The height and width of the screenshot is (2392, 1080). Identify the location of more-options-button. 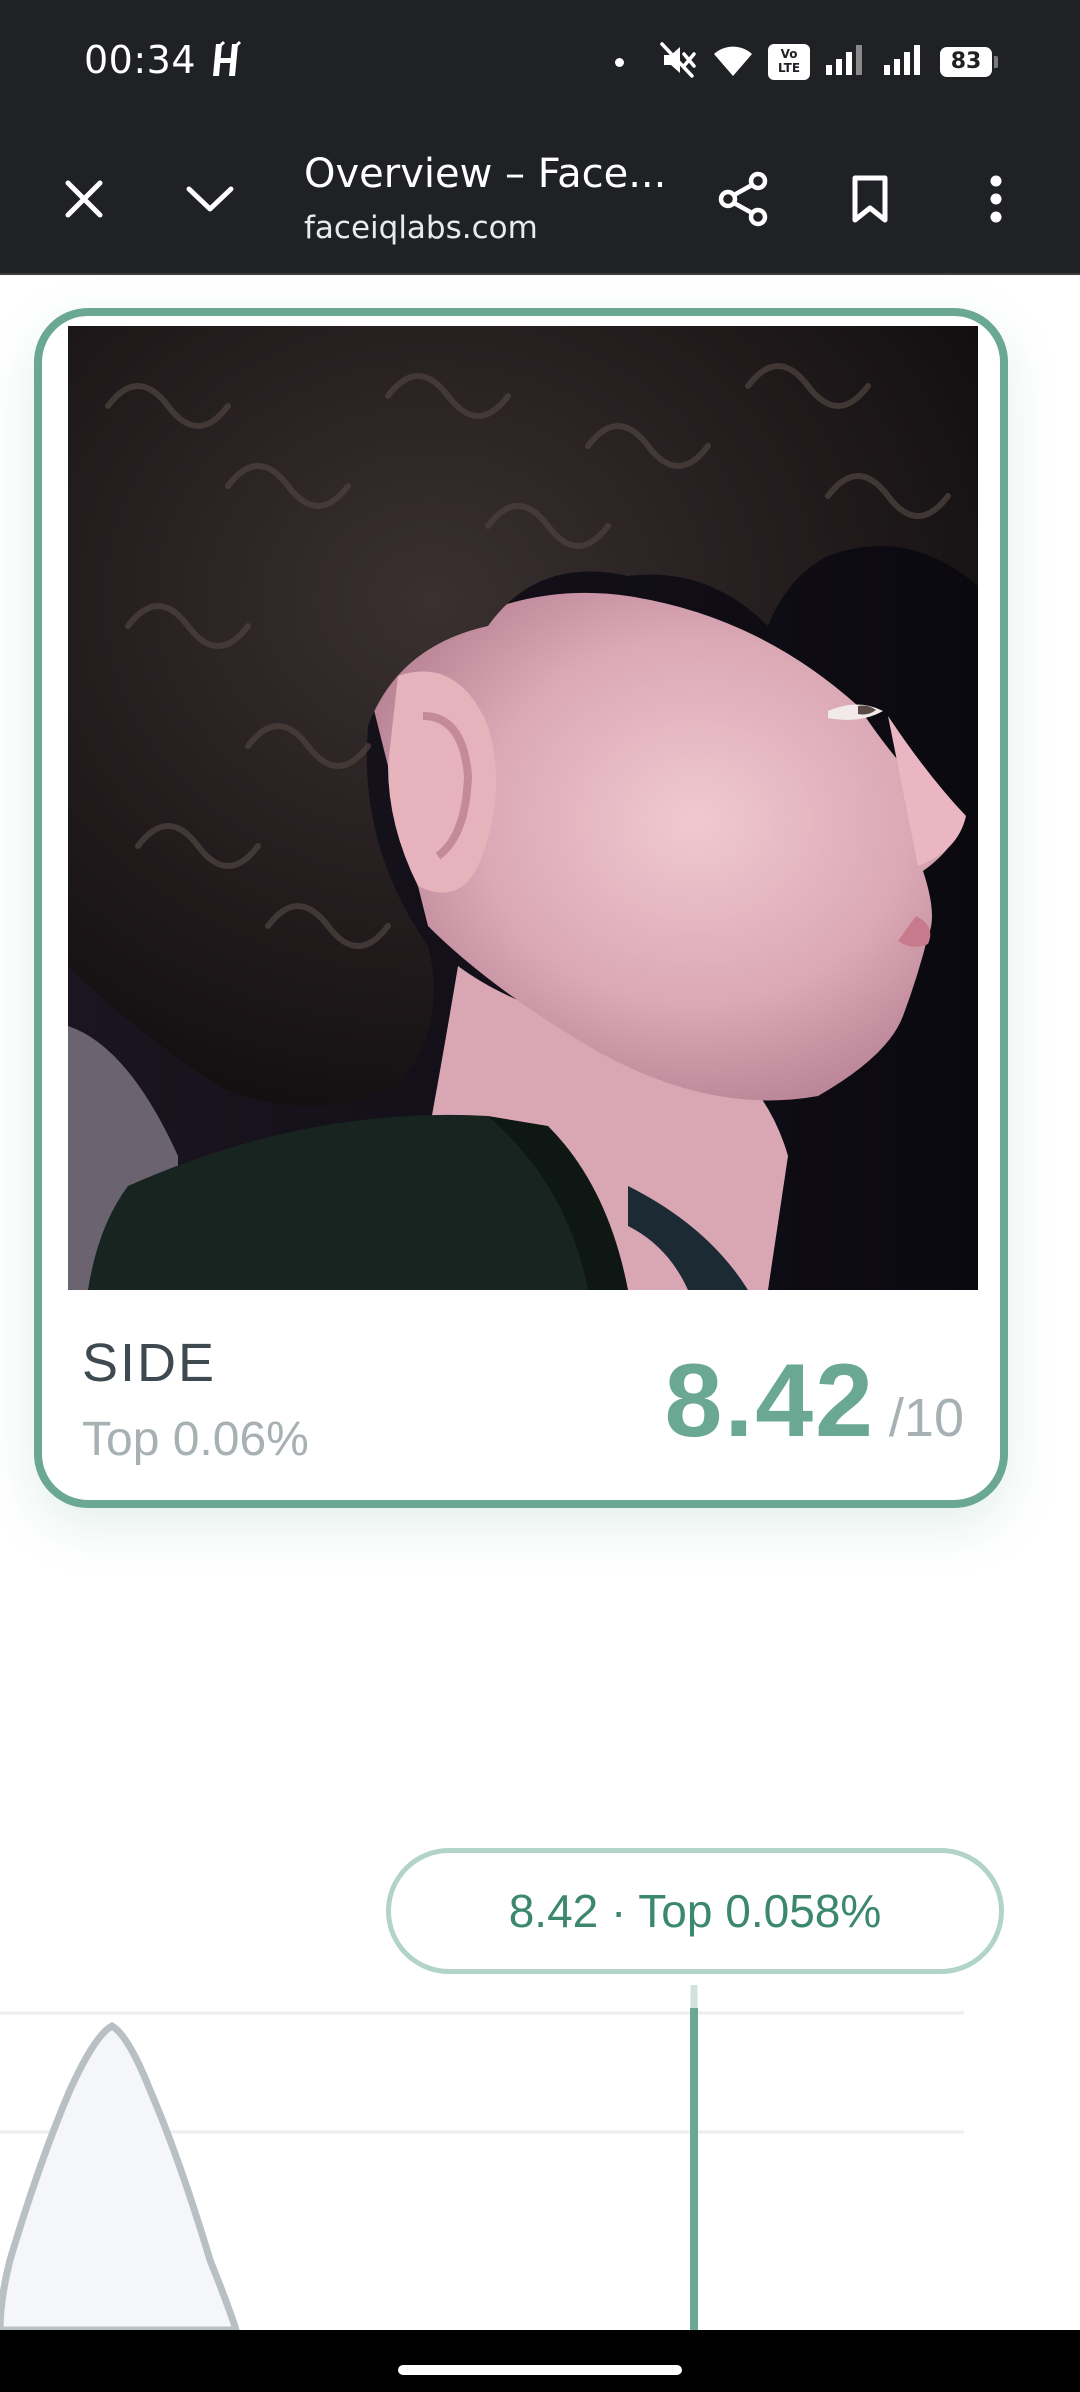
(996, 199).